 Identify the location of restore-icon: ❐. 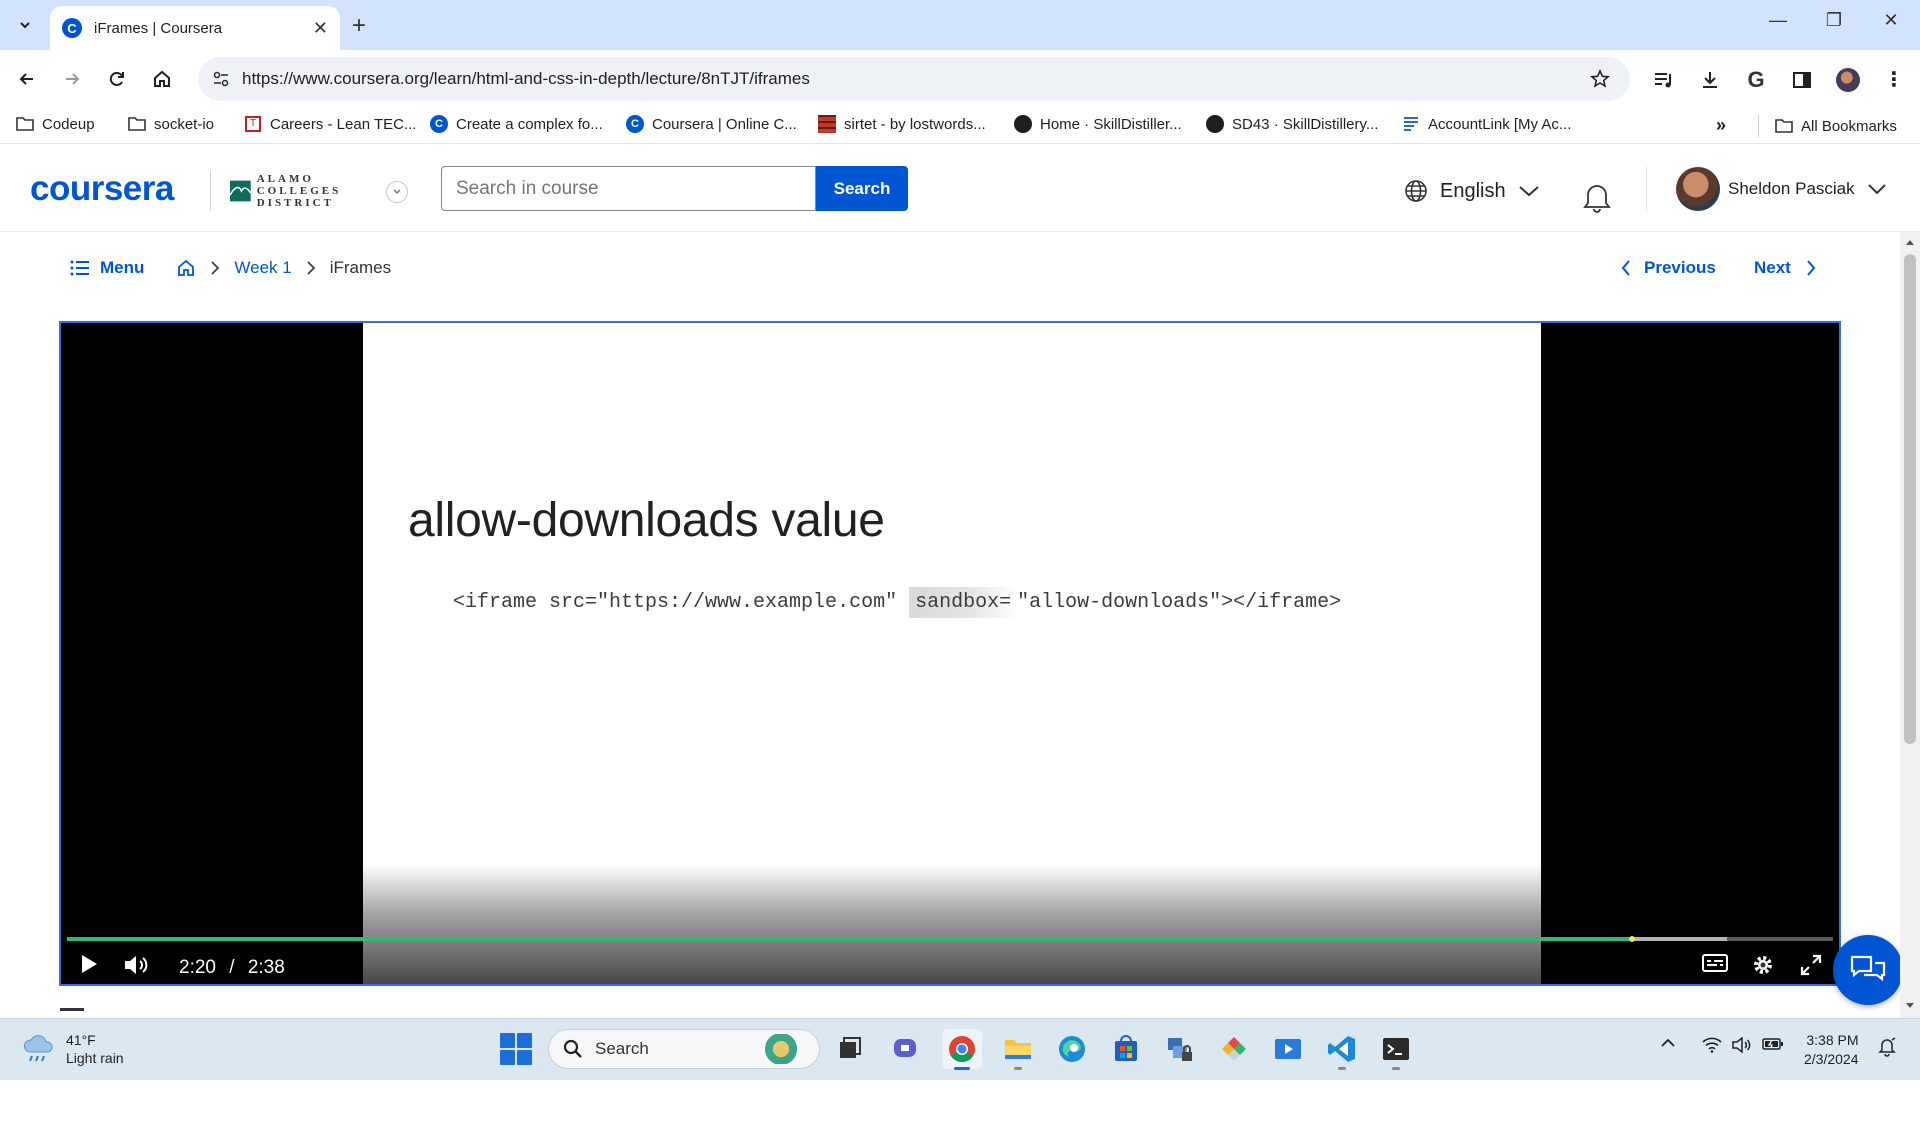
(1834, 20).